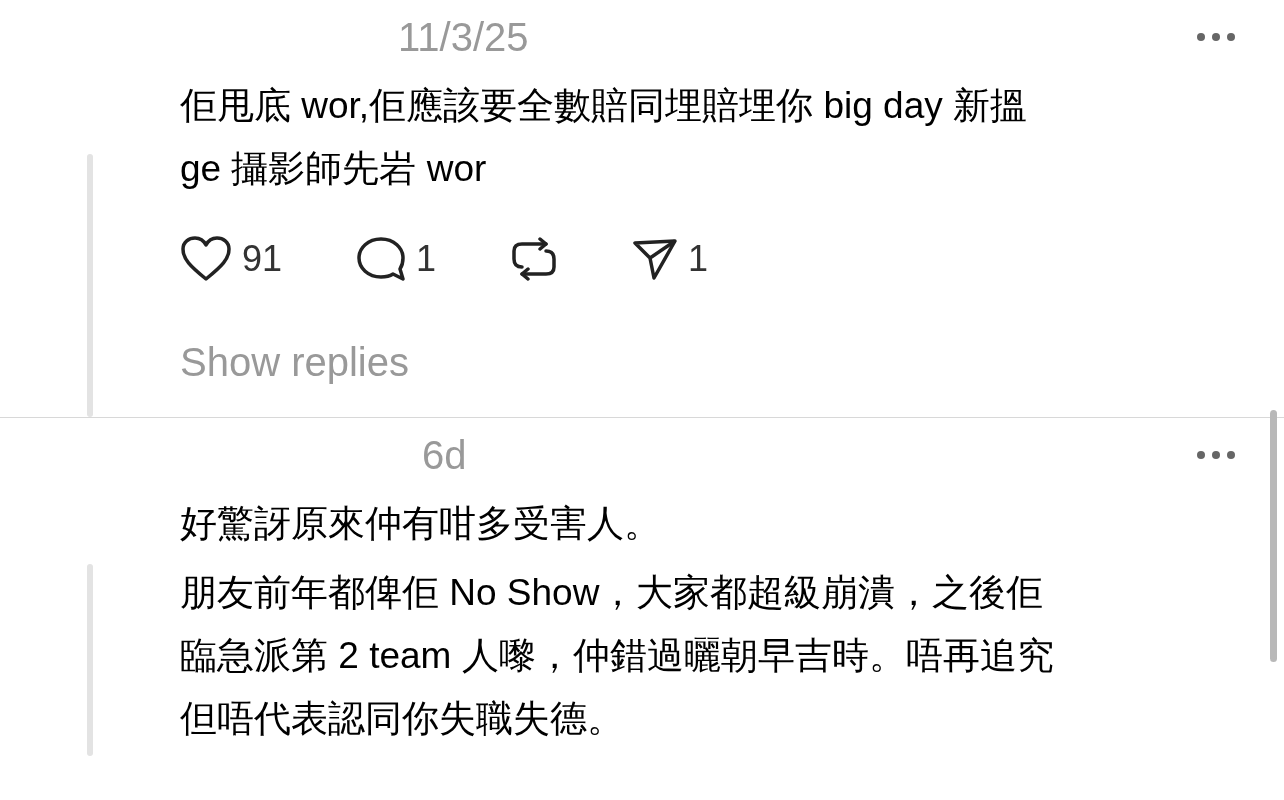  What do you see at coordinates (617, 656) in the screenshot?
I see `post-text: 朋友前年都俾佢 No Show，大家都超級崩潰，之後佢 臨急派第 2 team 人嚟，仲錯過曬朝早吉時。唔再追究 但唔代表認同你失職失德。` at bounding box center [617, 656].